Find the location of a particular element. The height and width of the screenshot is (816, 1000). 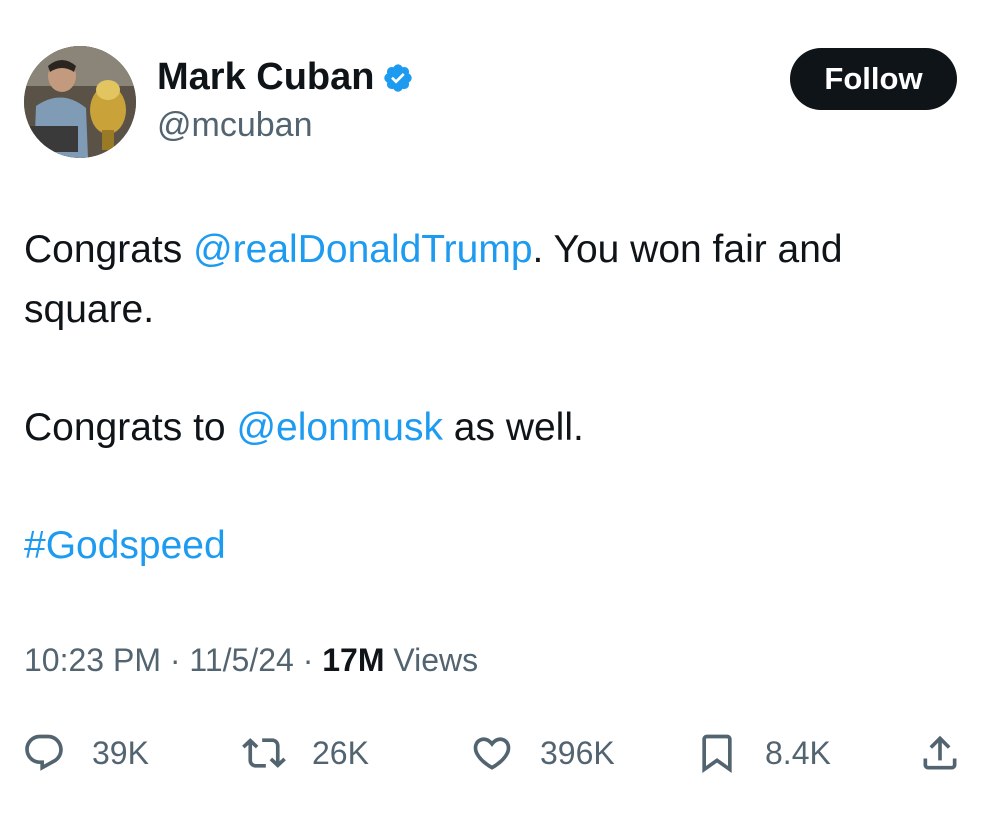

avatar-photo is located at coordinates (80, 102).